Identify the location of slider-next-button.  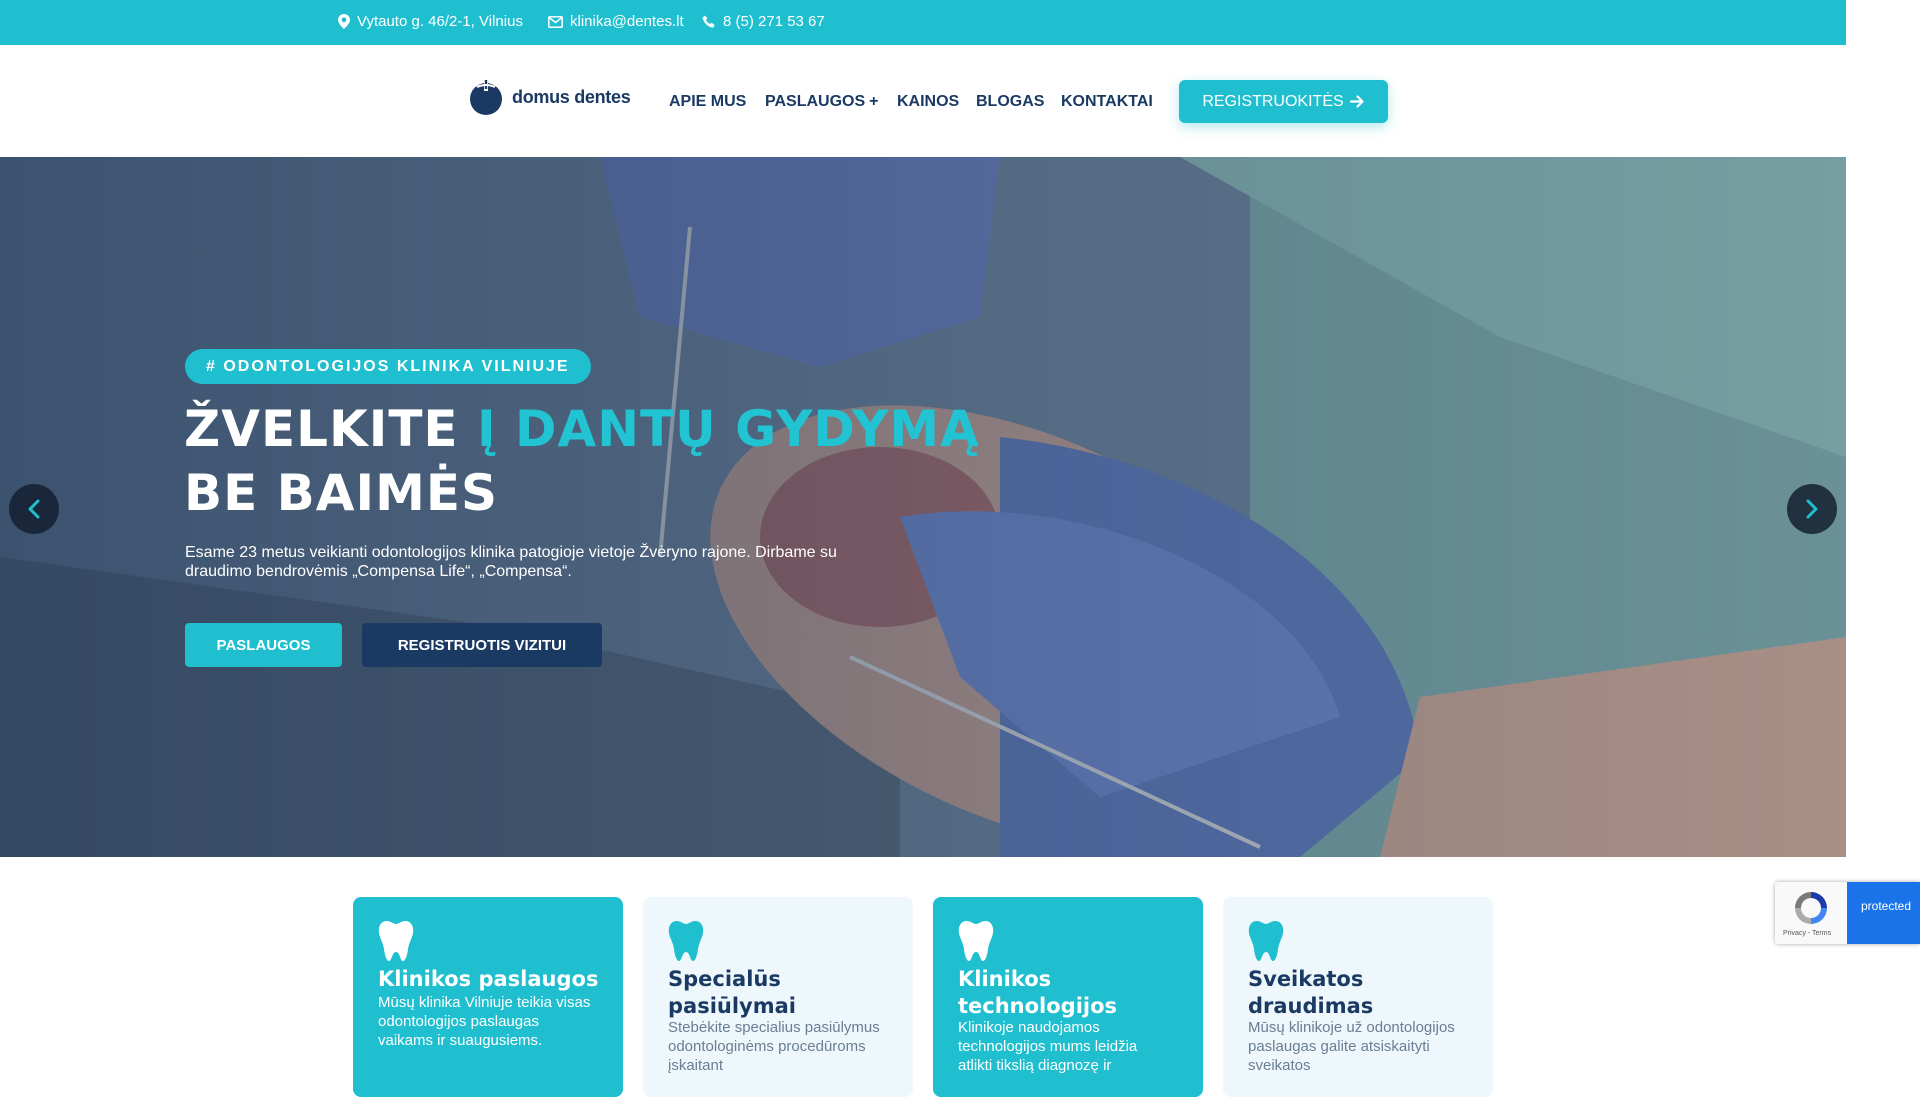
(1812, 509).